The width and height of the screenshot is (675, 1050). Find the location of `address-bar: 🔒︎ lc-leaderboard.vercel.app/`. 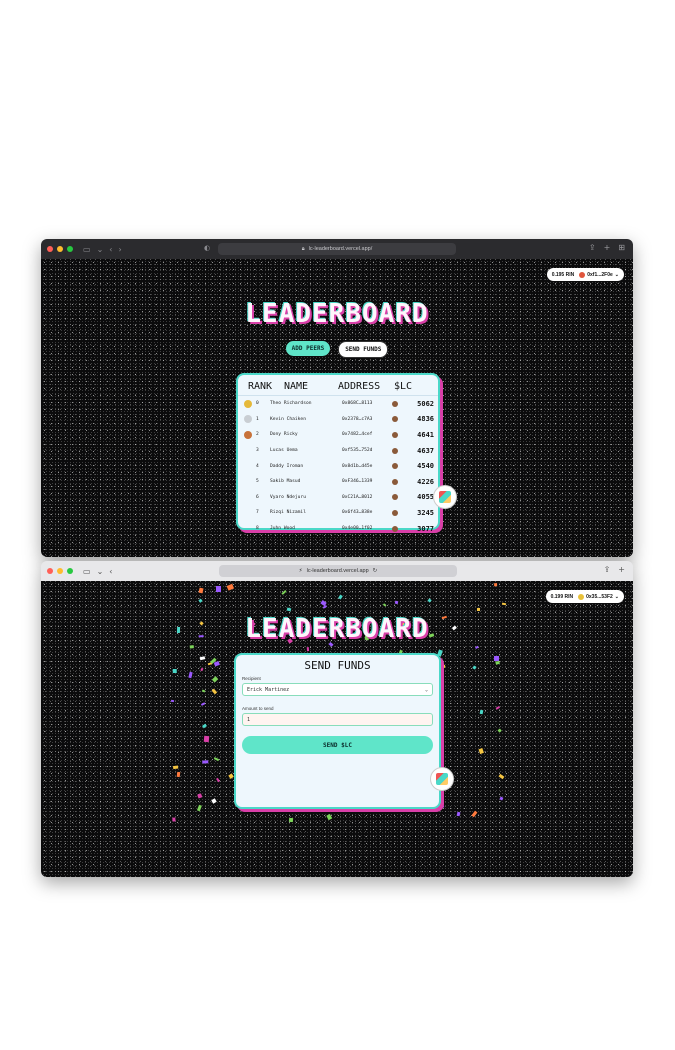

address-bar: 🔒︎ lc-leaderboard.vercel.app/ is located at coordinates (337, 249).